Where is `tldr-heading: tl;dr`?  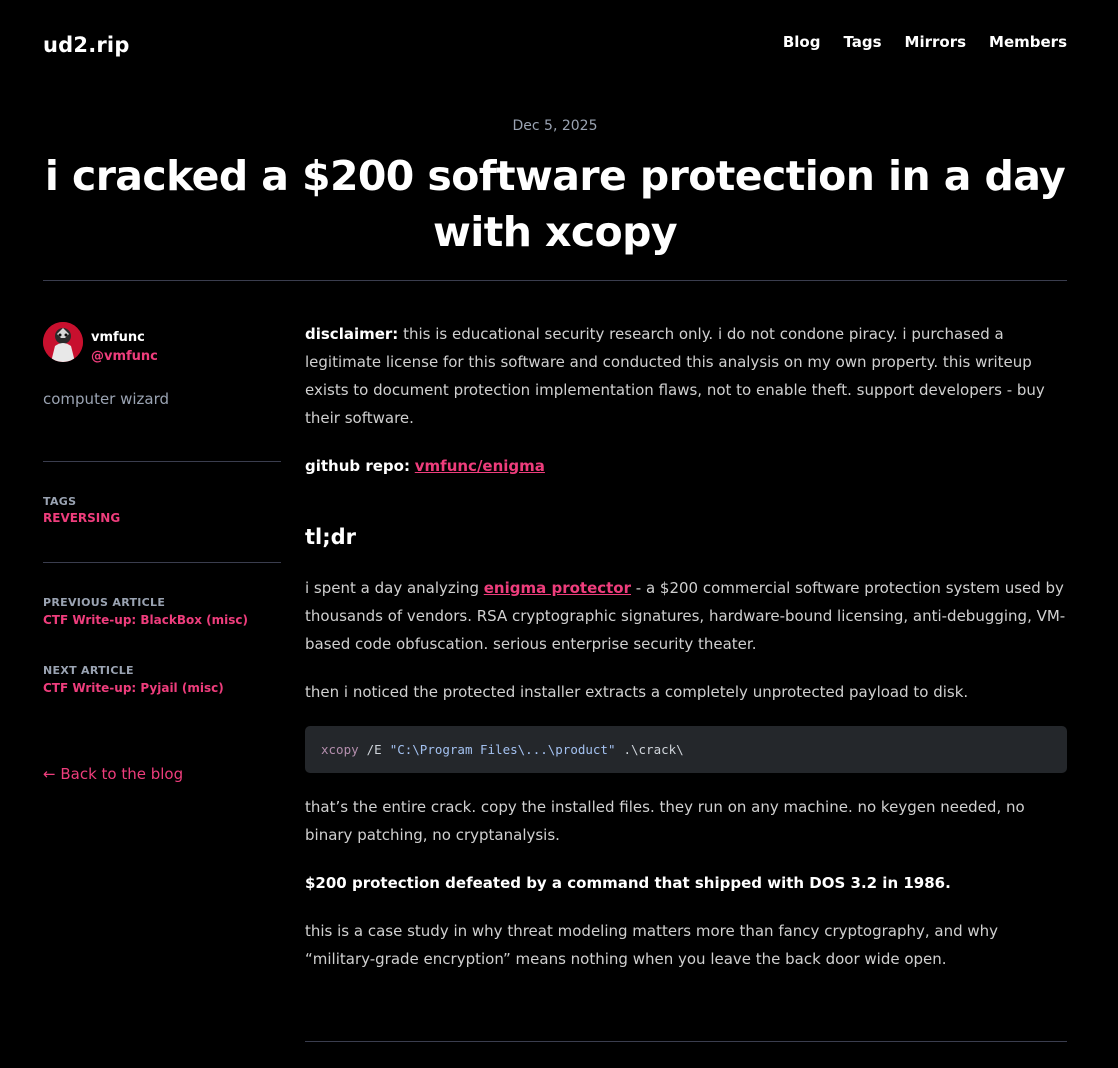 tldr-heading: tl;dr is located at coordinates (331, 537).